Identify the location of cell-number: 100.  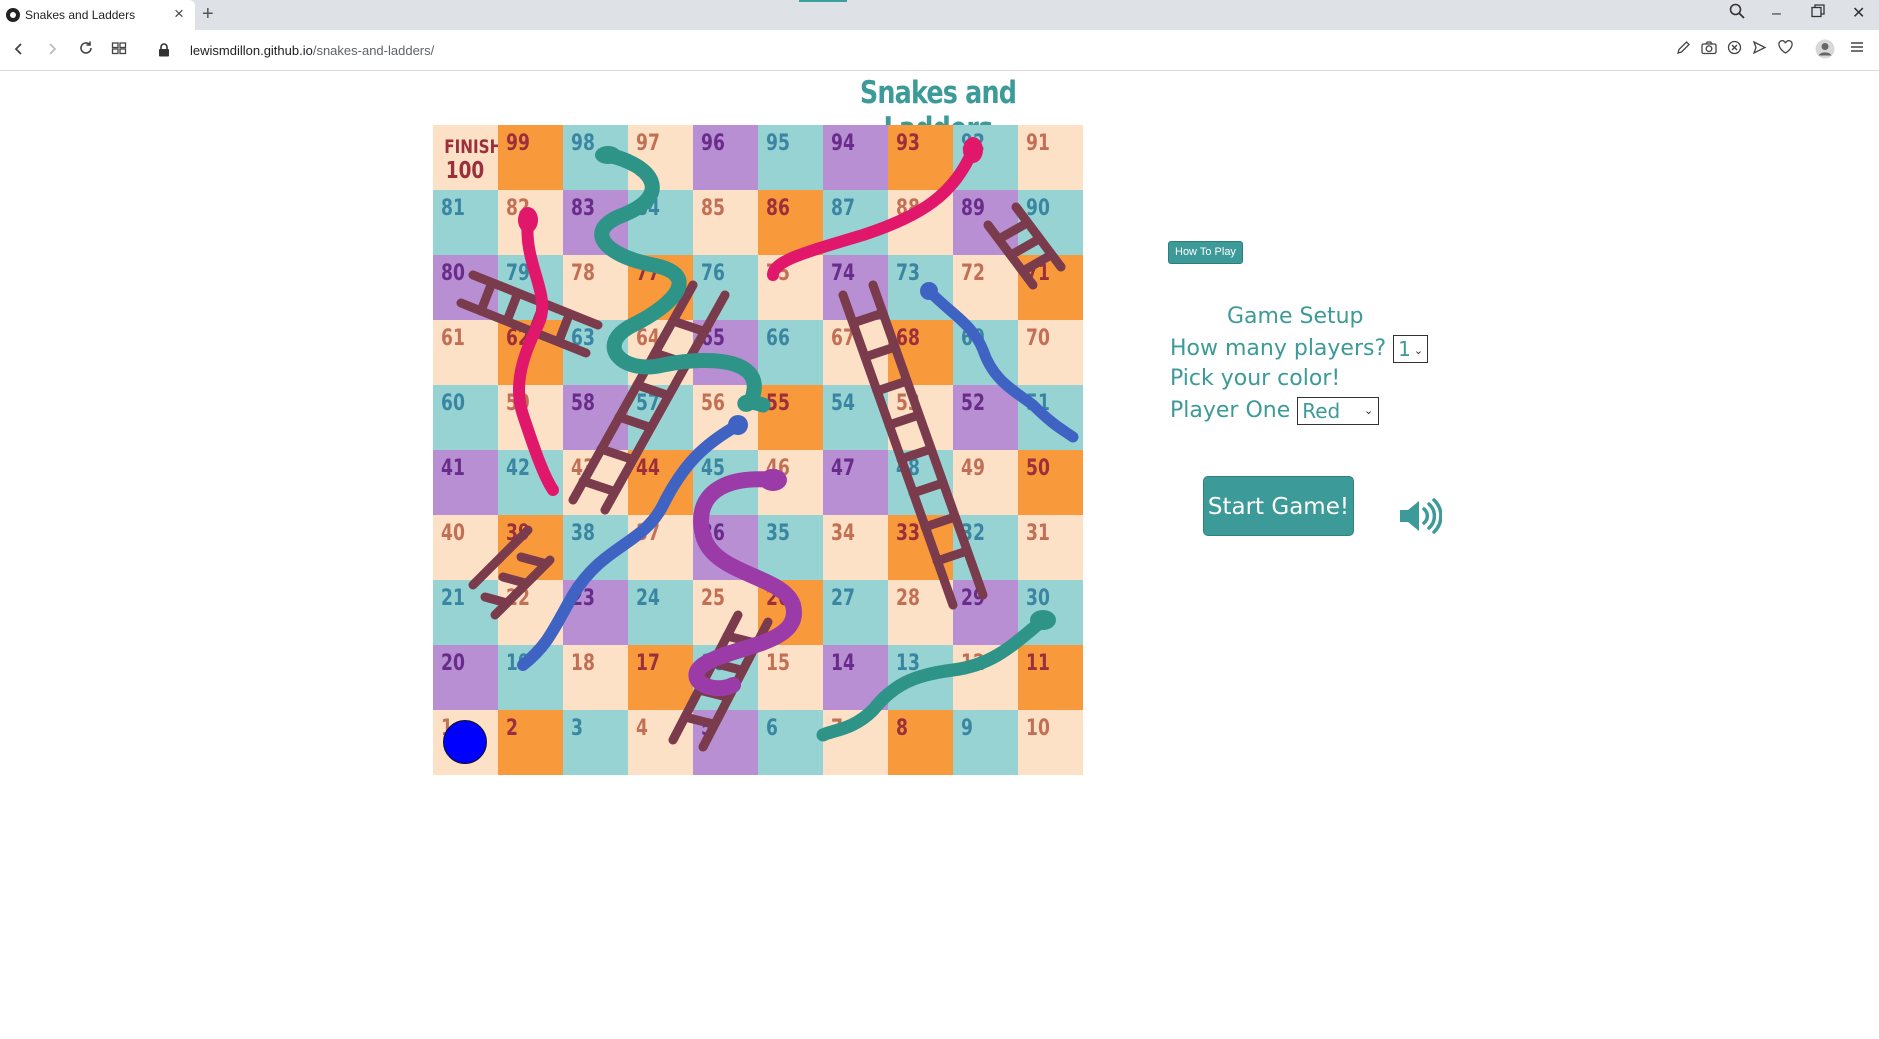
(465, 171).